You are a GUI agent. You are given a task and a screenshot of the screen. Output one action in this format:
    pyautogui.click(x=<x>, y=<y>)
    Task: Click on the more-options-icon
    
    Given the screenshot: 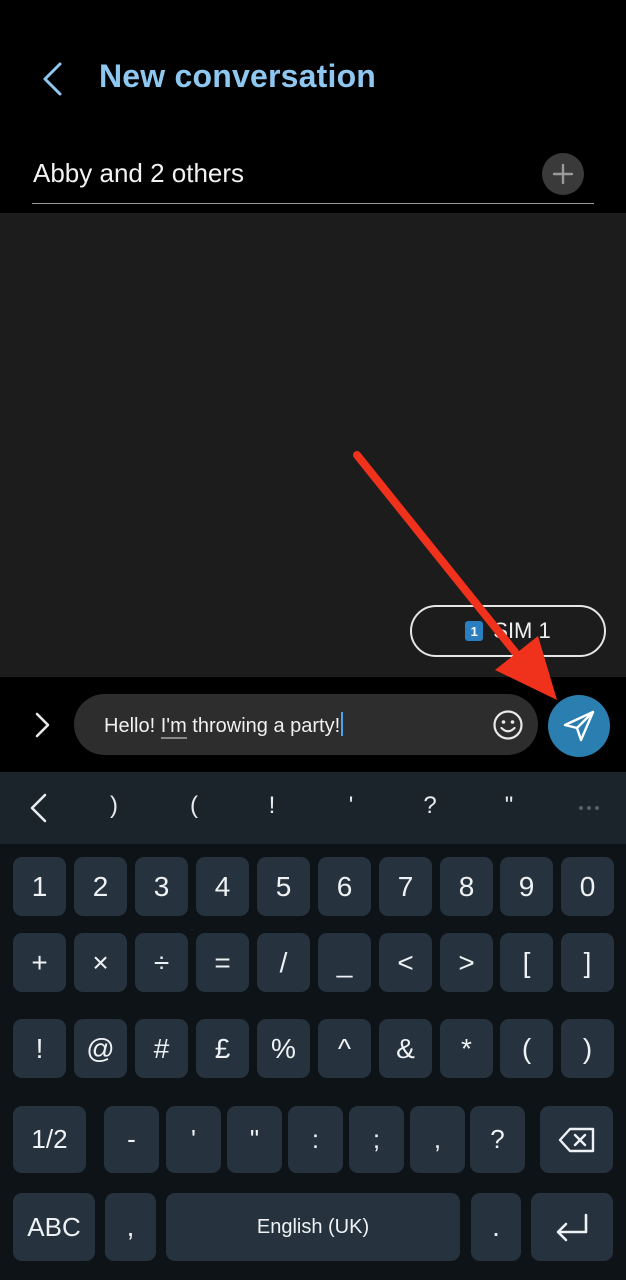 What is the action you would take?
    pyautogui.click(x=589, y=808)
    